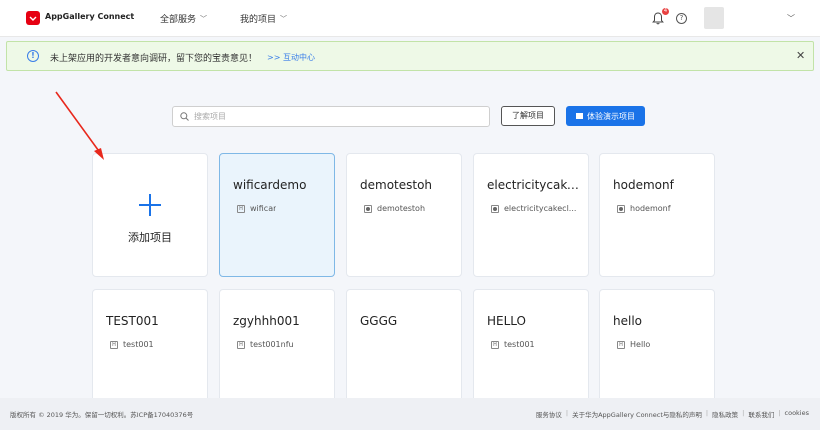  I want to click on project-card: TEST001 H test001, so click(150, 349).